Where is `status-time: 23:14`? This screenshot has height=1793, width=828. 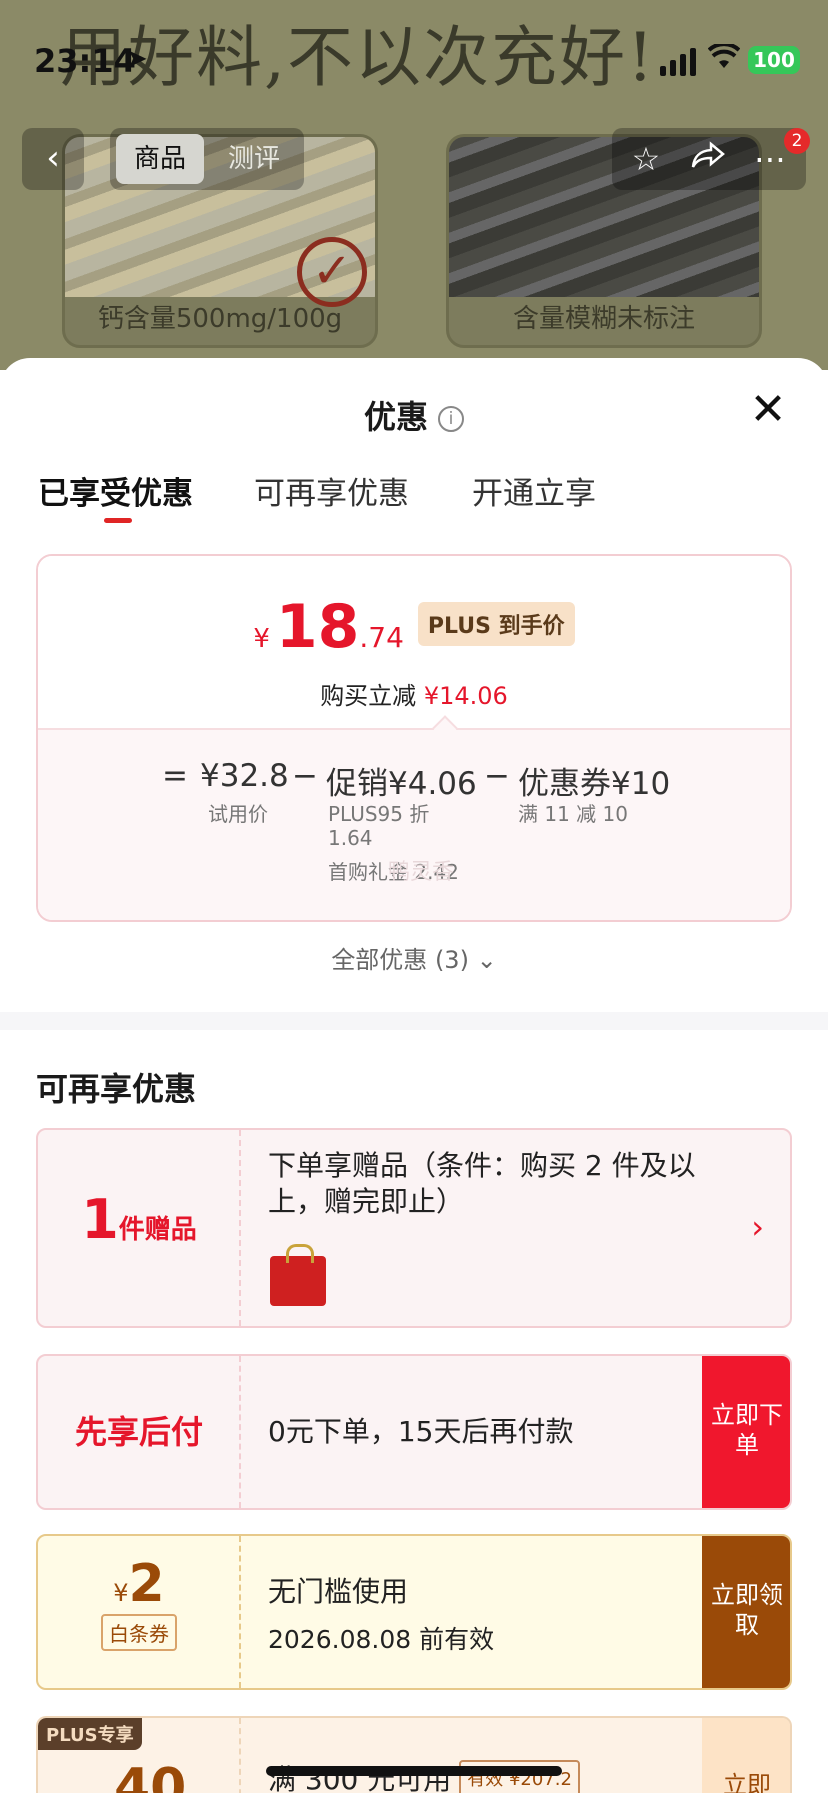 status-time: 23:14 is located at coordinates (85, 61).